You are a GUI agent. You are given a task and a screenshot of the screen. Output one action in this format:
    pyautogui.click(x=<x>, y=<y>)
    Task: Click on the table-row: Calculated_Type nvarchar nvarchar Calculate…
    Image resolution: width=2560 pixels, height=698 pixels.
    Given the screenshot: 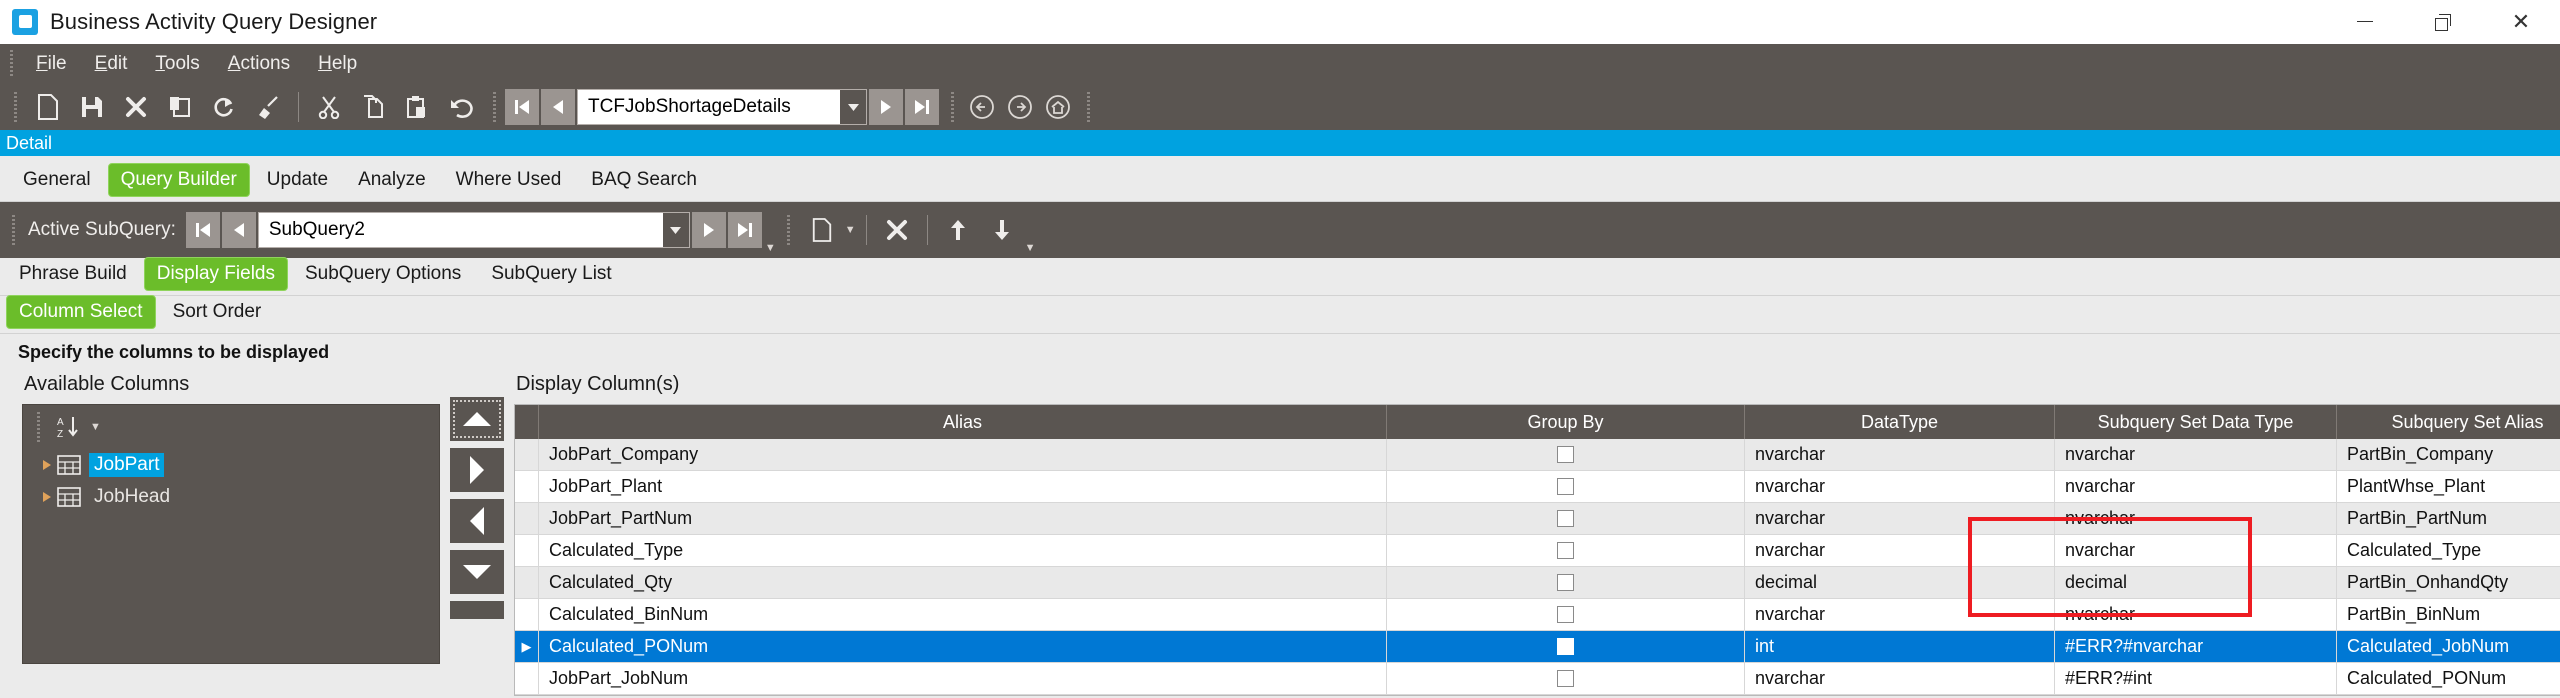 What is the action you would take?
    pyautogui.click(x=1537, y=551)
    